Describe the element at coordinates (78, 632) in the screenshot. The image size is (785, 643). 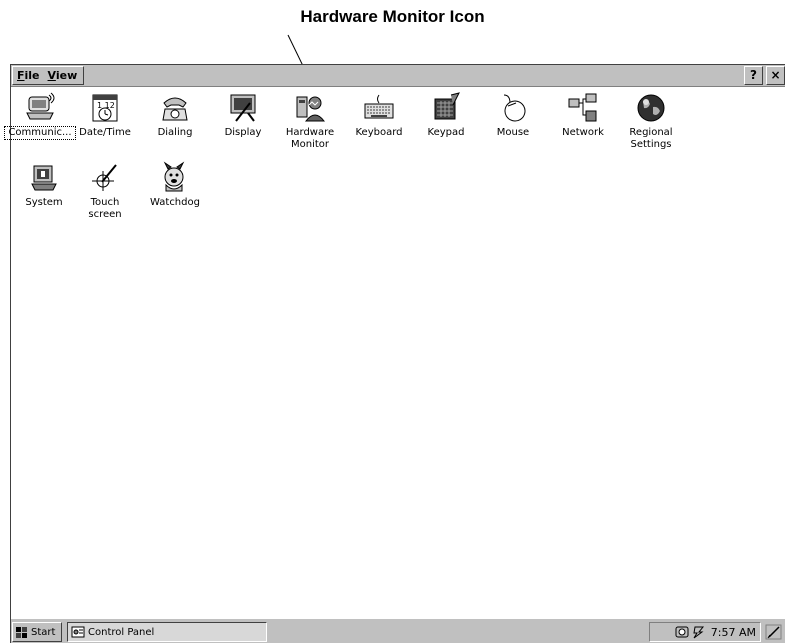
I see `control-panel-icon` at that location.